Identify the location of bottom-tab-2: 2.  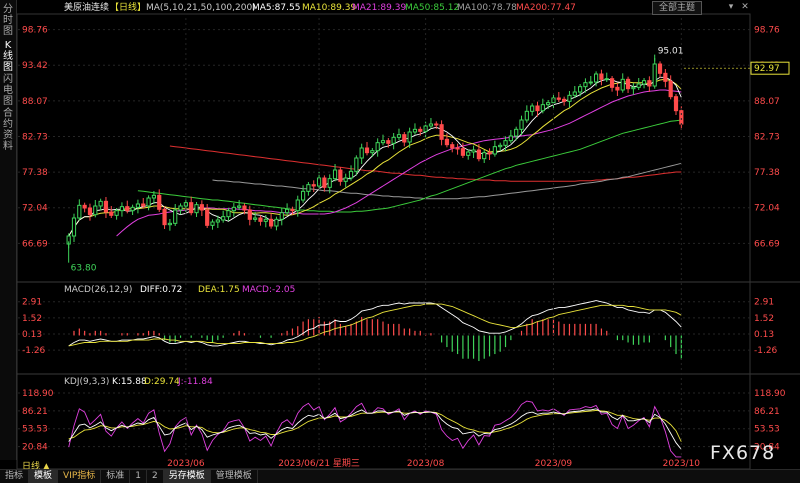
(155, 476).